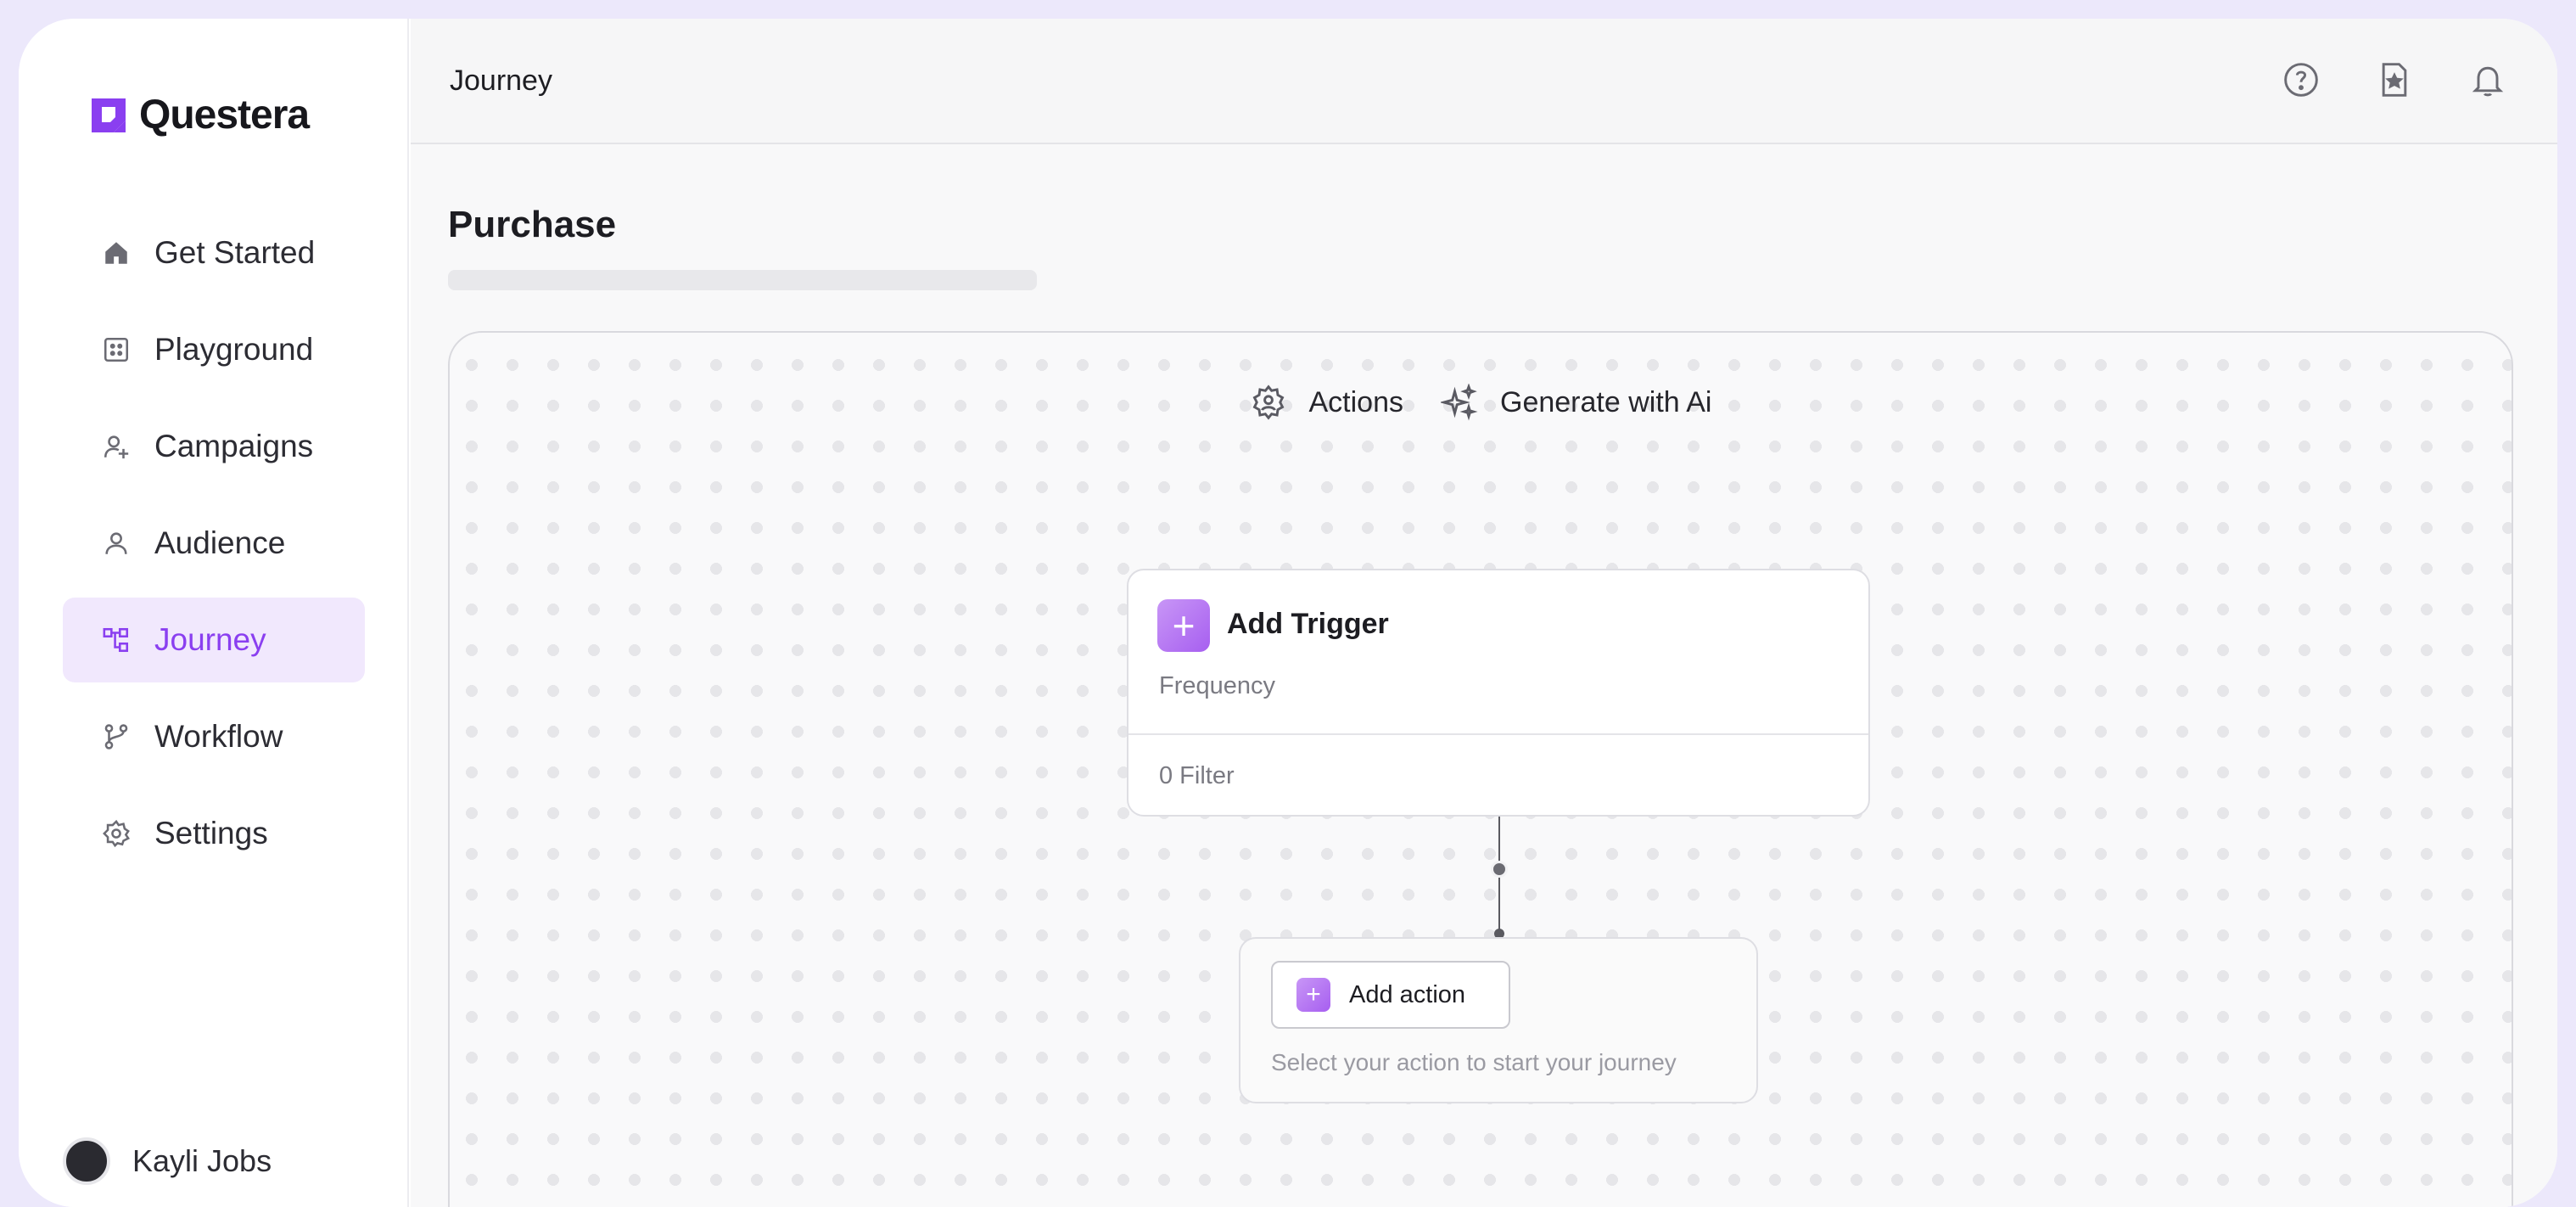  I want to click on sidebar-item-get-started: Get Started, so click(214, 253).